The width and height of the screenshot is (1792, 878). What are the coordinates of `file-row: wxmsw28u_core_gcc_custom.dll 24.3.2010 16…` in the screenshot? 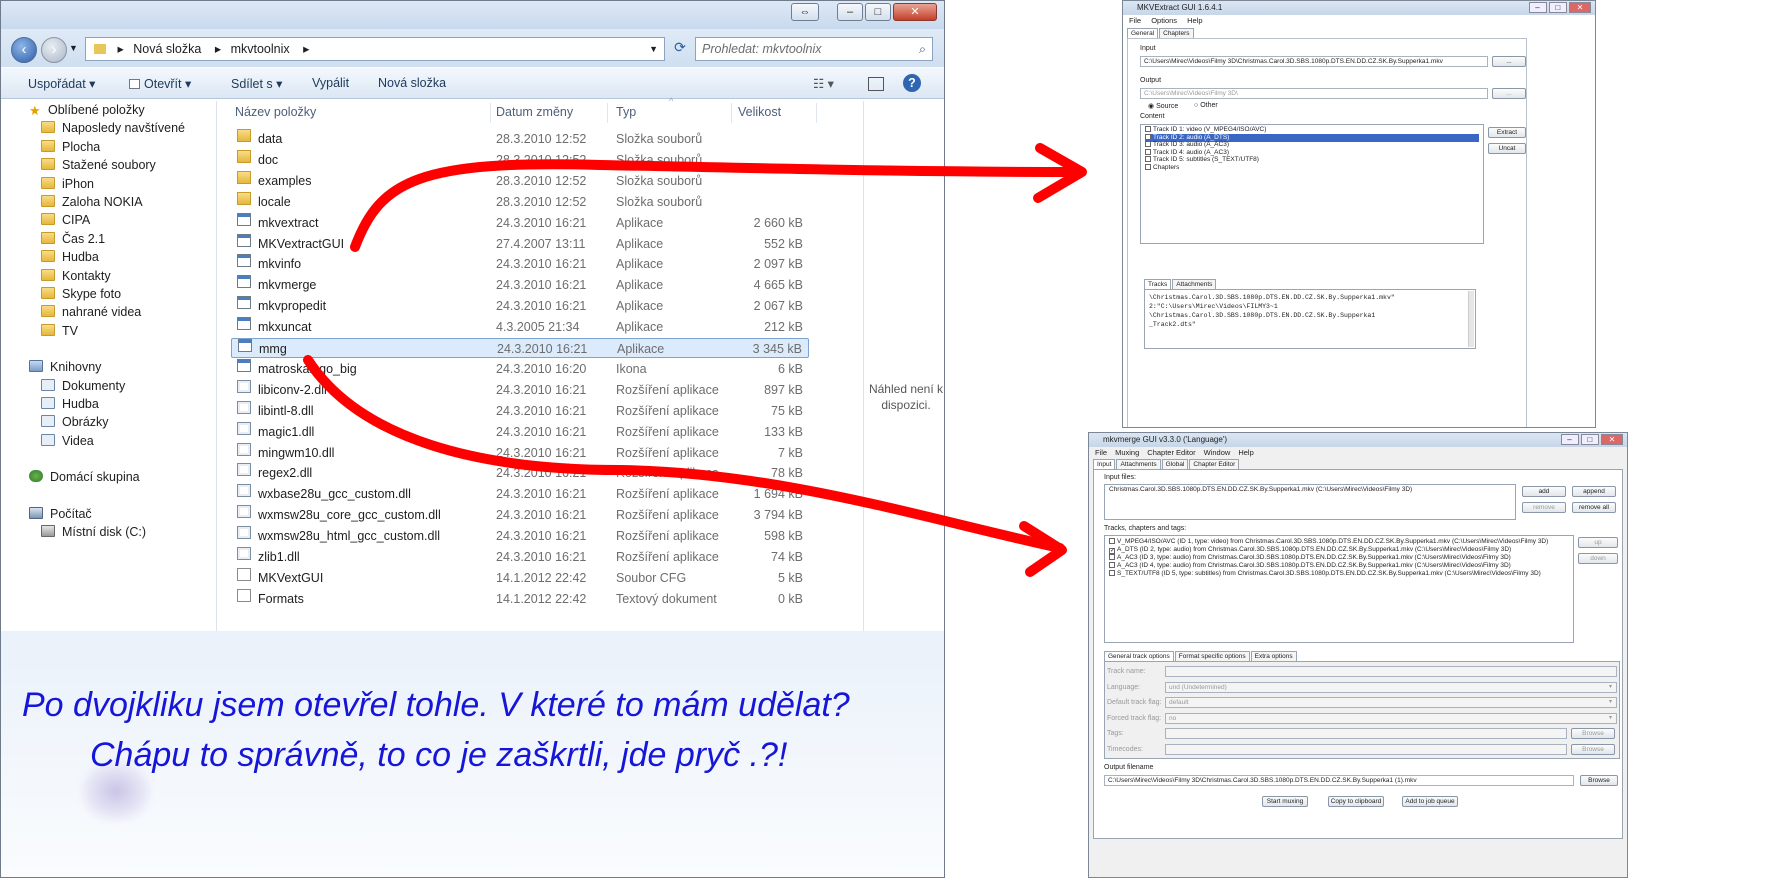 It's located at (520, 515).